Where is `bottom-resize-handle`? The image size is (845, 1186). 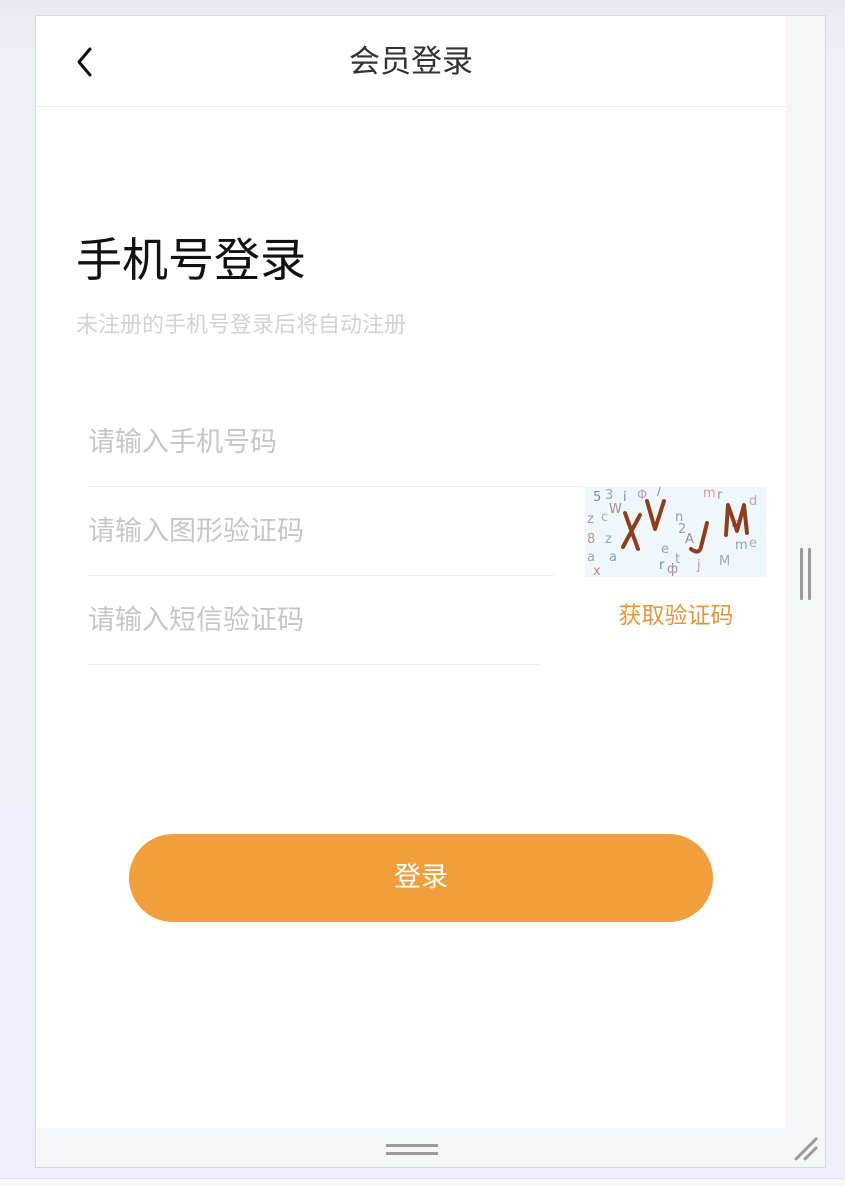 bottom-resize-handle is located at coordinates (412, 1150).